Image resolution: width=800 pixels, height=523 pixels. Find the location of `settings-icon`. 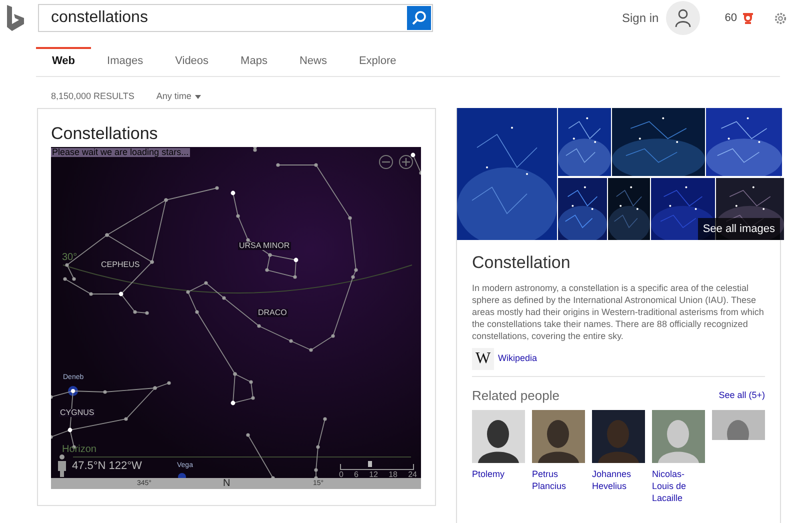

settings-icon is located at coordinates (780, 18).